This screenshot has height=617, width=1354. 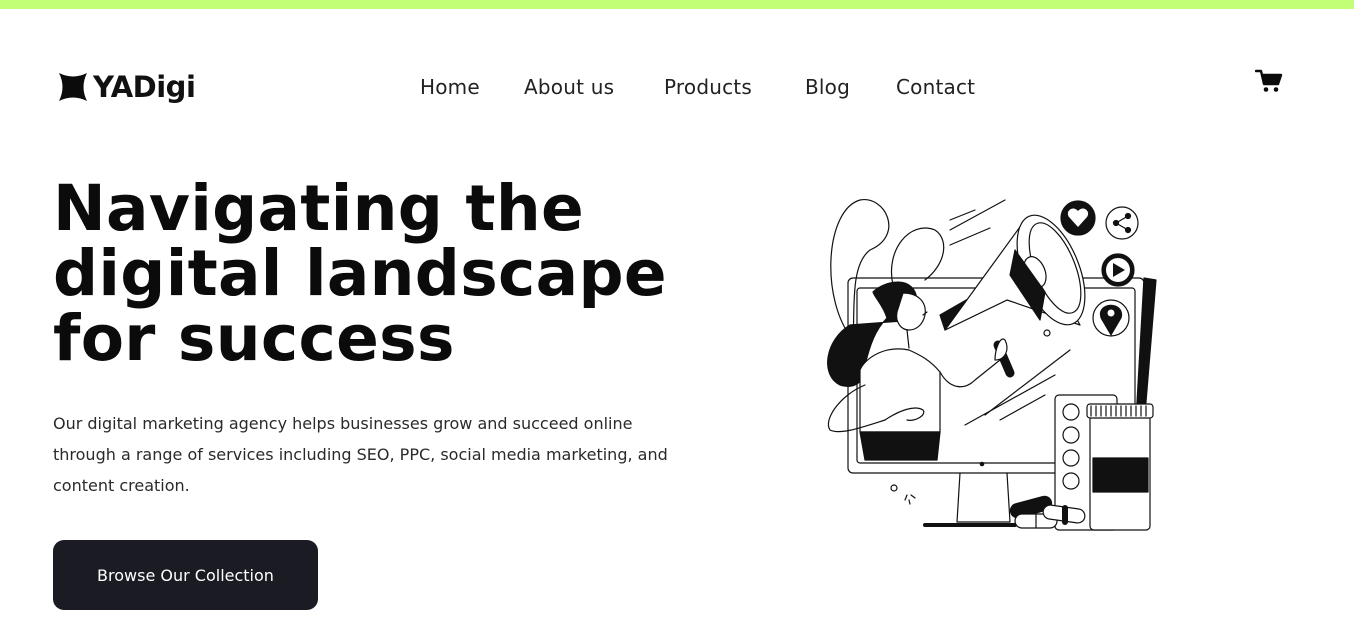 I want to click on nav-item-contact: Contact, so click(x=935, y=87).